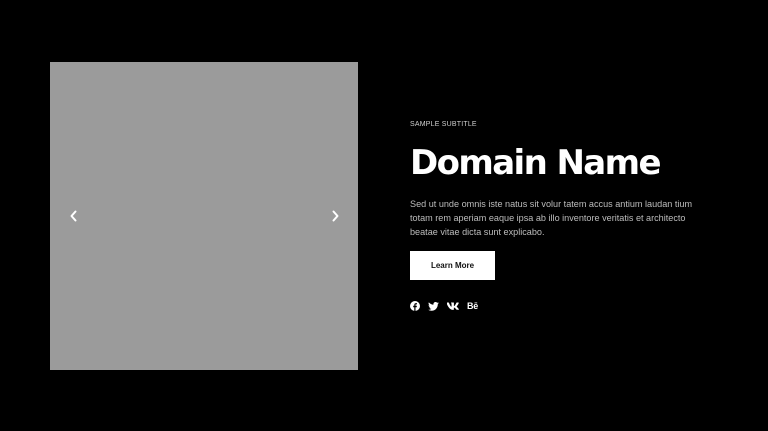 Image resolution: width=768 pixels, height=431 pixels. I want to click on facebook-link, so click(415, 306).